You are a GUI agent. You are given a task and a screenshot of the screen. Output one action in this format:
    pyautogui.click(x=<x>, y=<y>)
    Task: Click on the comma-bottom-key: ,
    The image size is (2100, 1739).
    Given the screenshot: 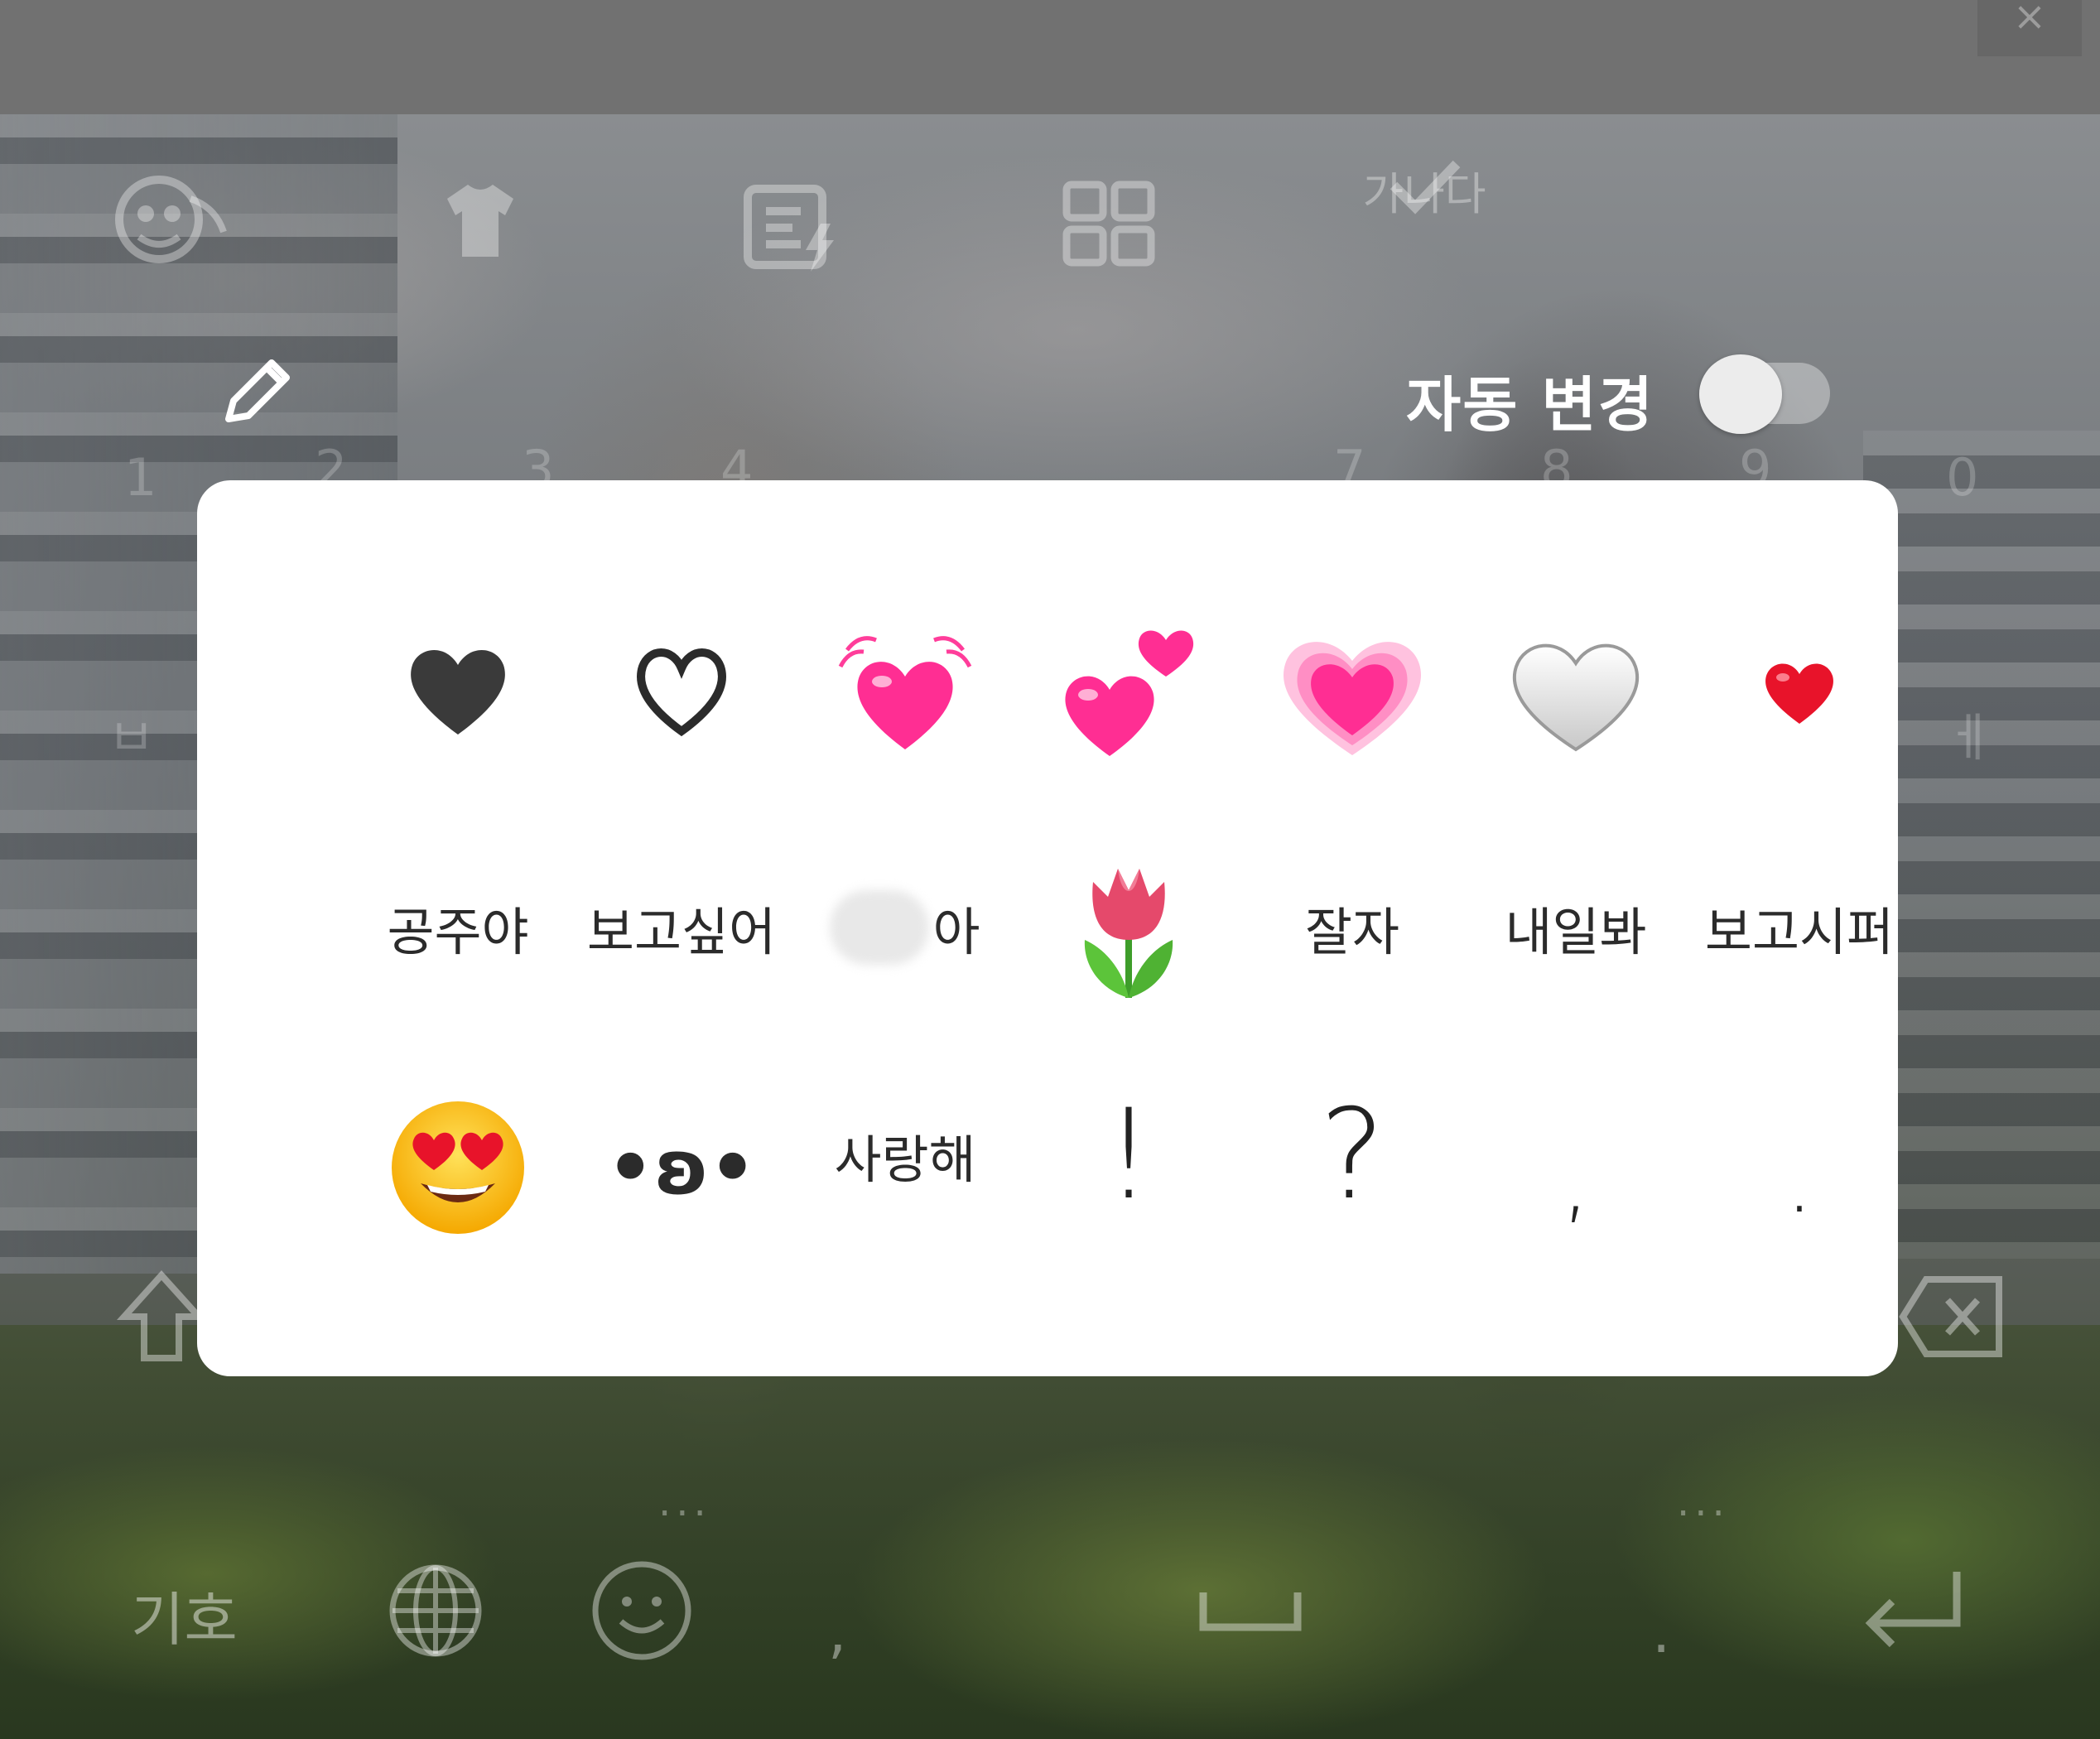 What is the action you would take?
    pyautogui.click(x=837, y=1632)
    